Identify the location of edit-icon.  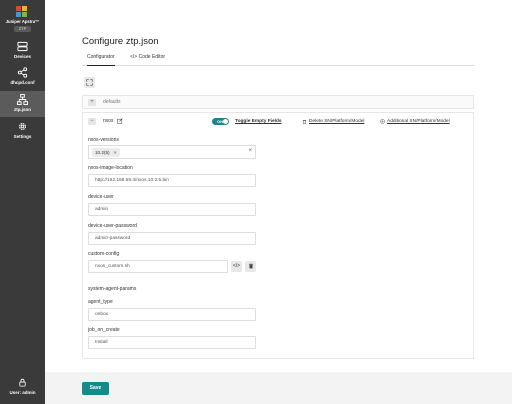
(120, 121).